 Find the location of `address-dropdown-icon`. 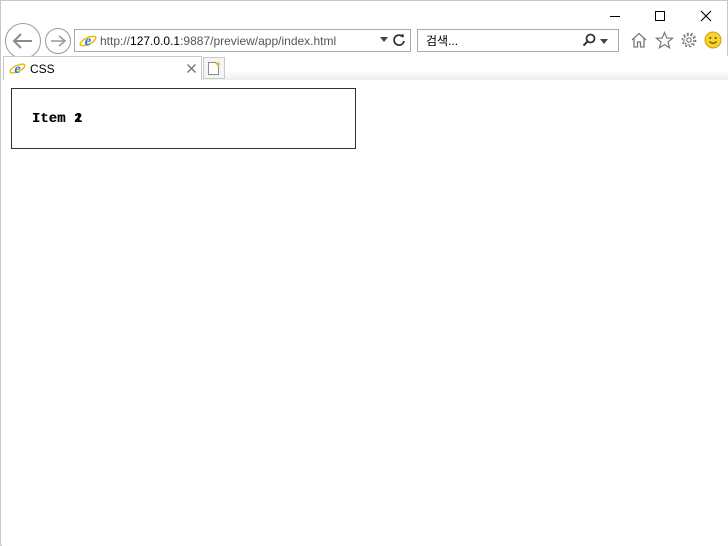

address-dropdown-icon is located at coordinates (384, 39).